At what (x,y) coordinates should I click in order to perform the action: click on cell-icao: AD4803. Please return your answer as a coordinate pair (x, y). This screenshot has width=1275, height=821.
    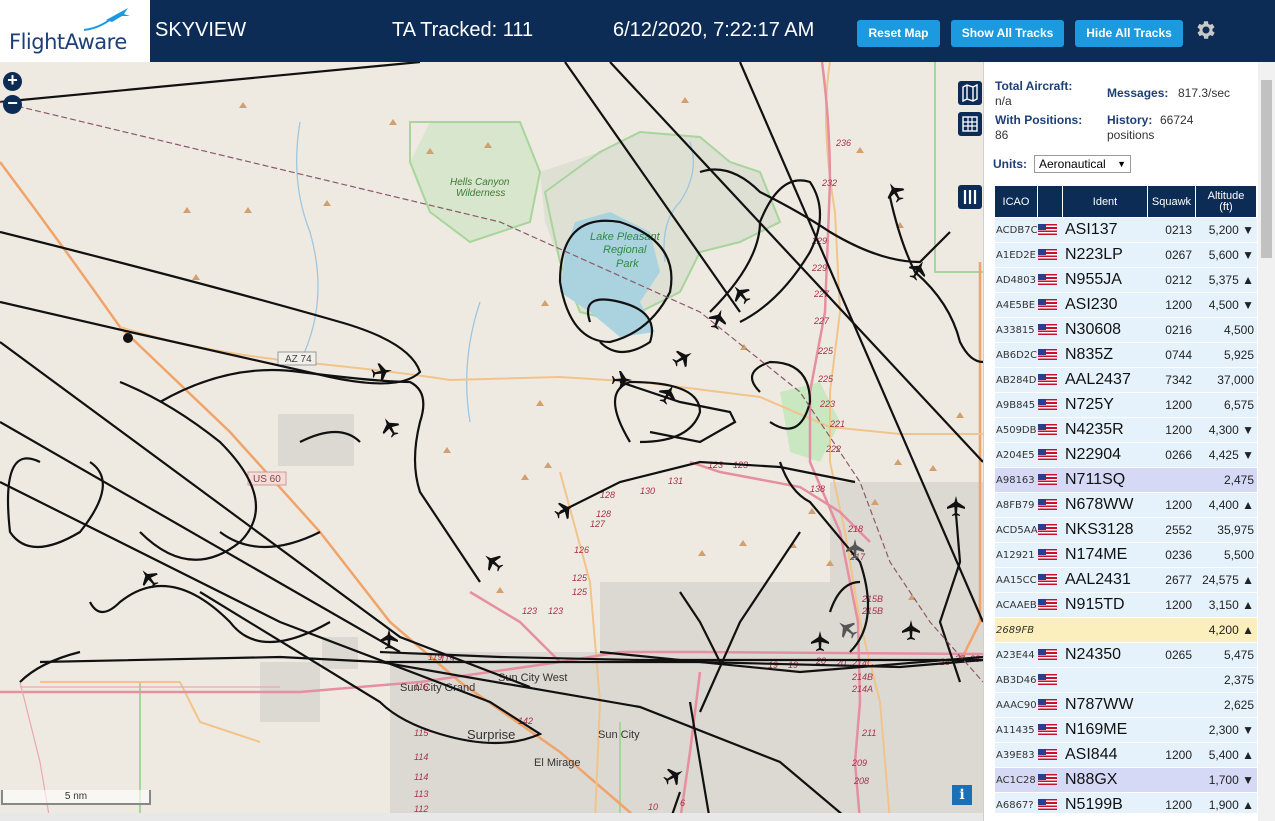
    Looking at the image, I should click on (1016, 280).